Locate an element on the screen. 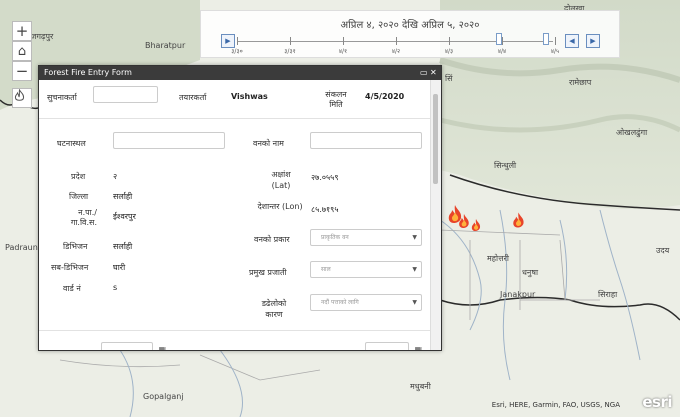 This screenshot has height=417, width=680. place-label: Bharatpur is located at coordinates (165, 45).